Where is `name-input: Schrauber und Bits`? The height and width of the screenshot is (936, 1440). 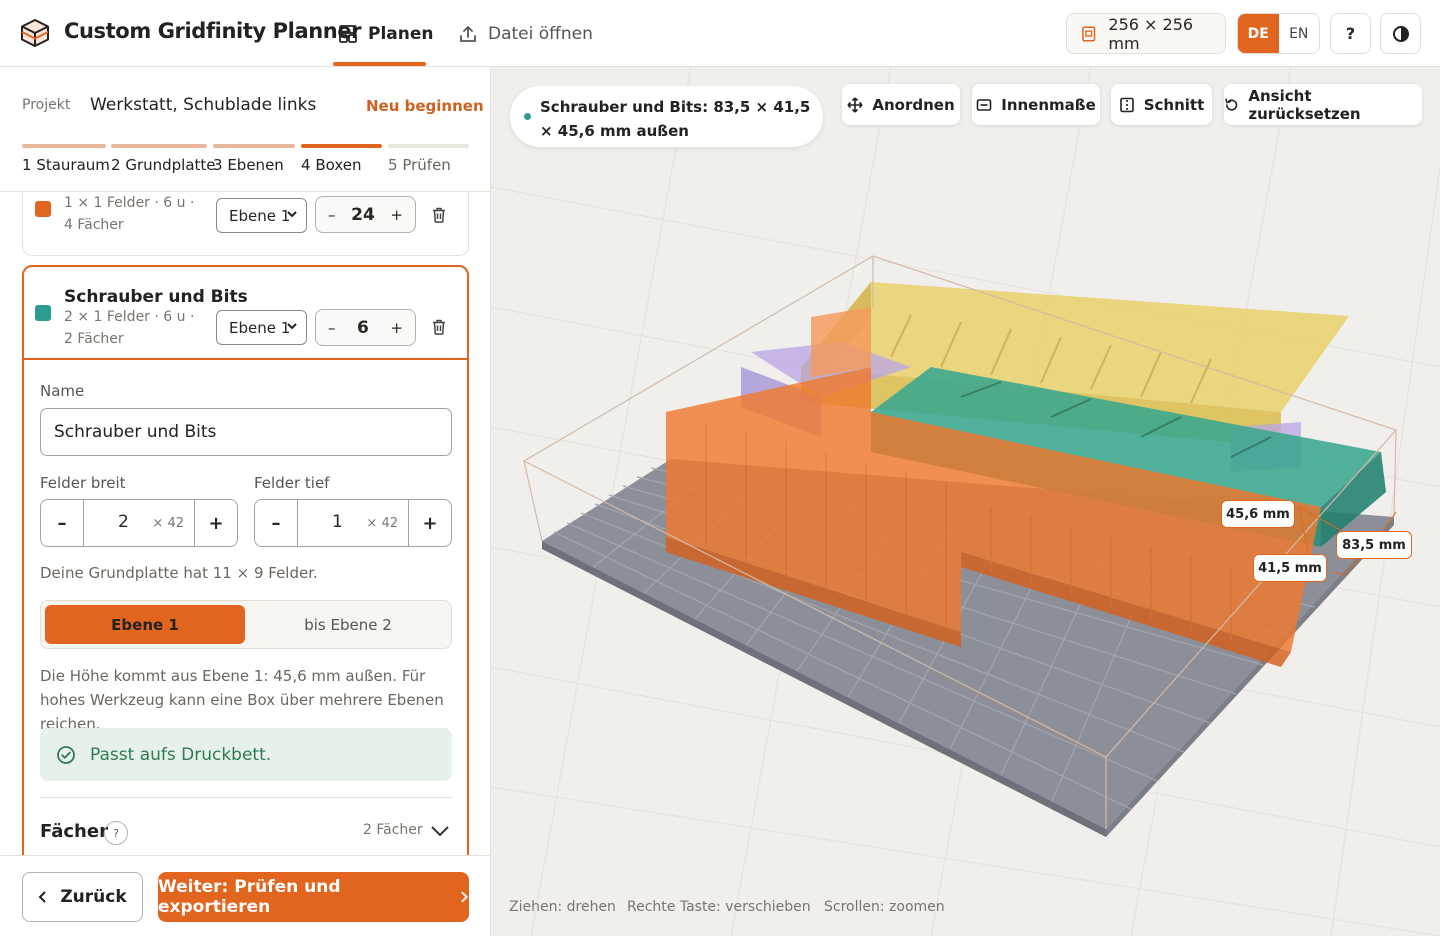
name-input: Schrauber und Bits is located at coordinates (246, 432).